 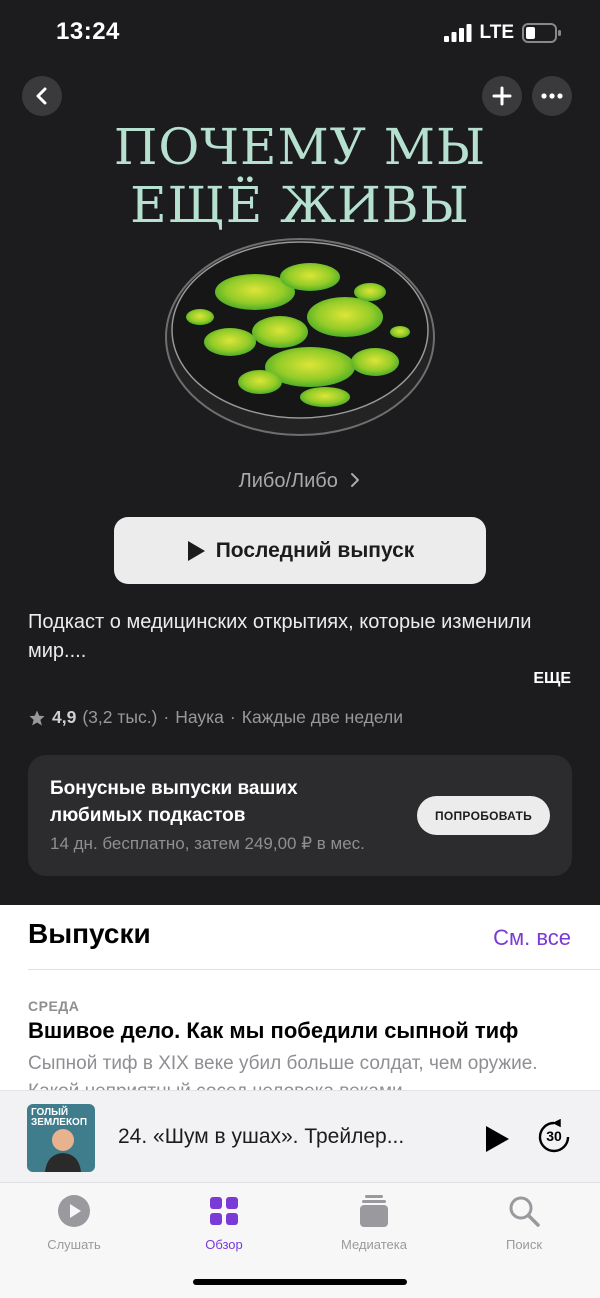 What do you see at coordinates (63, 1150) in the screenshot?
I see `cover-person-image` at bounding box center [63, 1150].